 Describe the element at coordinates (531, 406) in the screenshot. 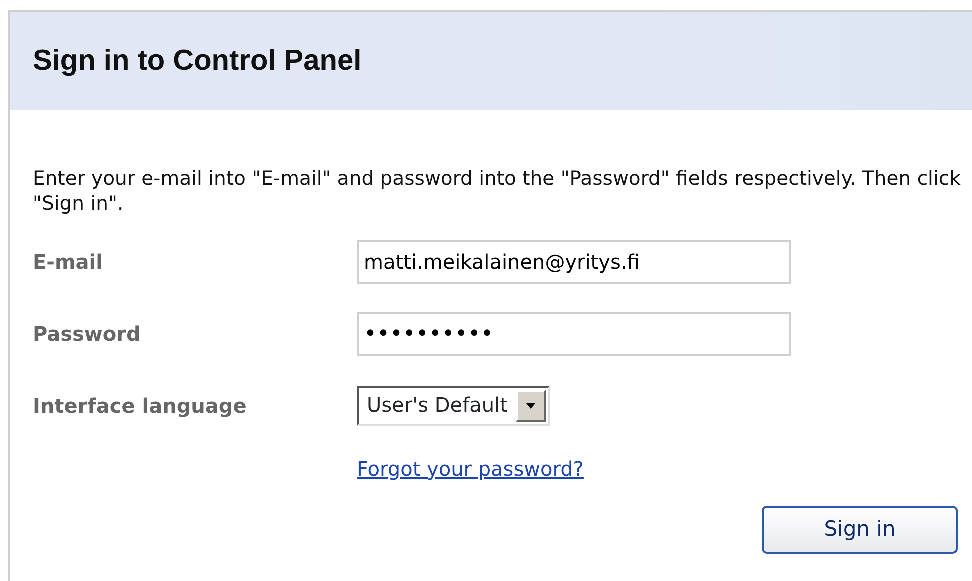

I see `dropdown-arrow-icon` at that location.